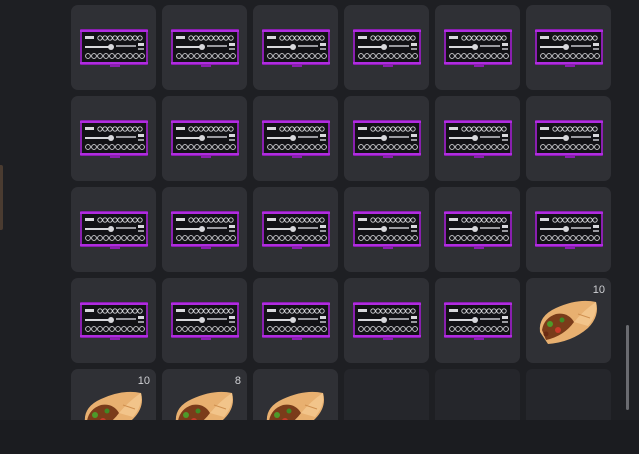 The height and width of the screenshot is (454, 639). Describe the element at coordinates (237, 381) in the screenshot. I see `item-quantity: 8` at that location.